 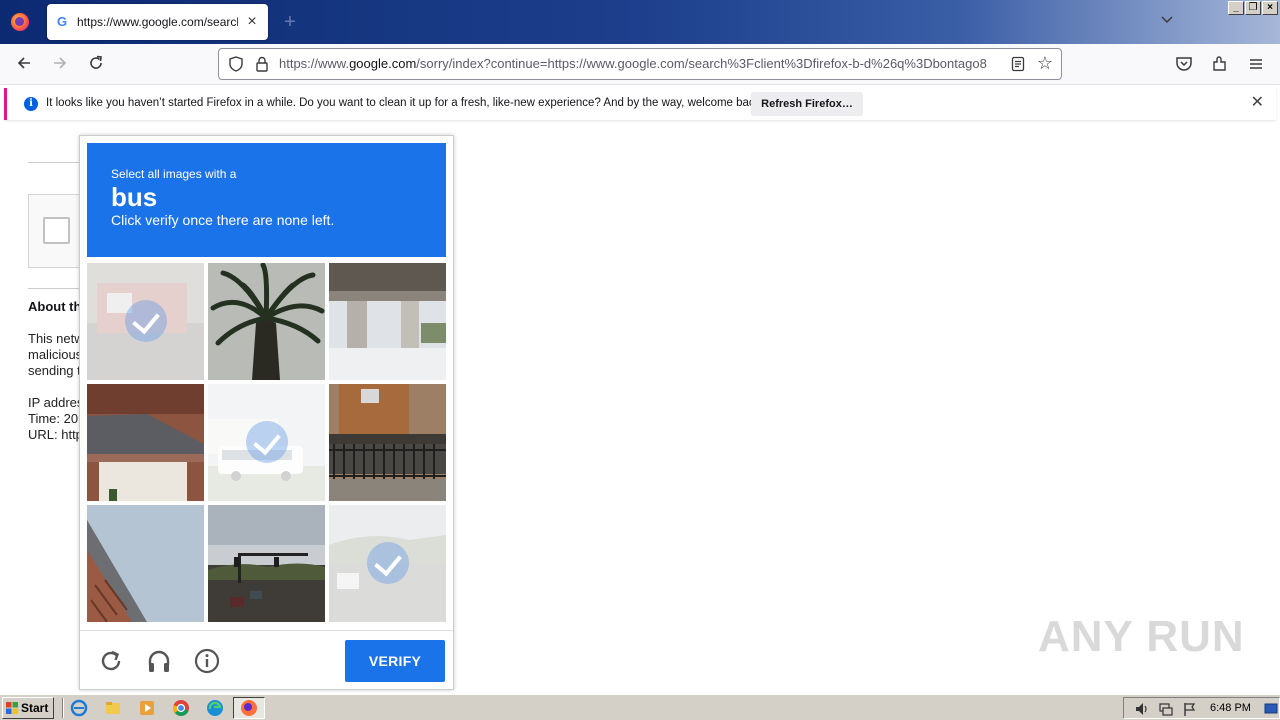 What do you see at coordinates (31, 104) in the screenshot?
I see `info-icon: i` at bounding box center [31, 104].